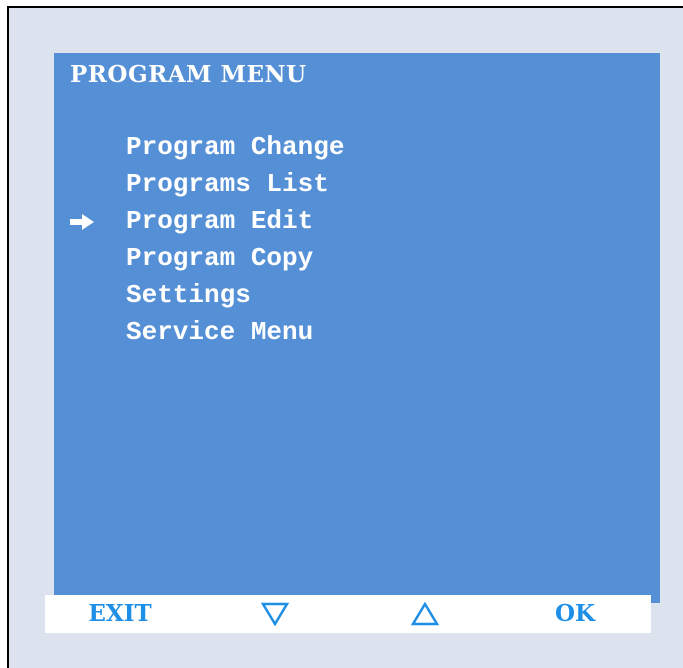  I want to click on exit-button: EXIT, so click(120, 614).